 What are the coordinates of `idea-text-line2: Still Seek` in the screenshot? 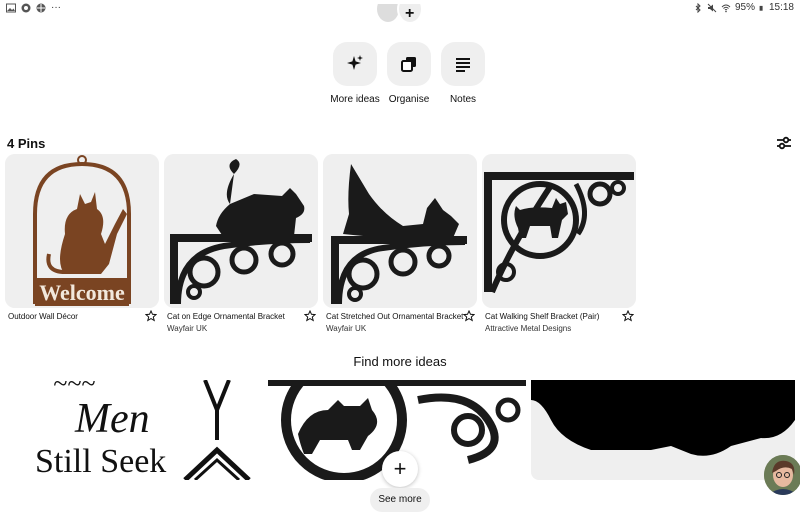 It's located at (100, 461).